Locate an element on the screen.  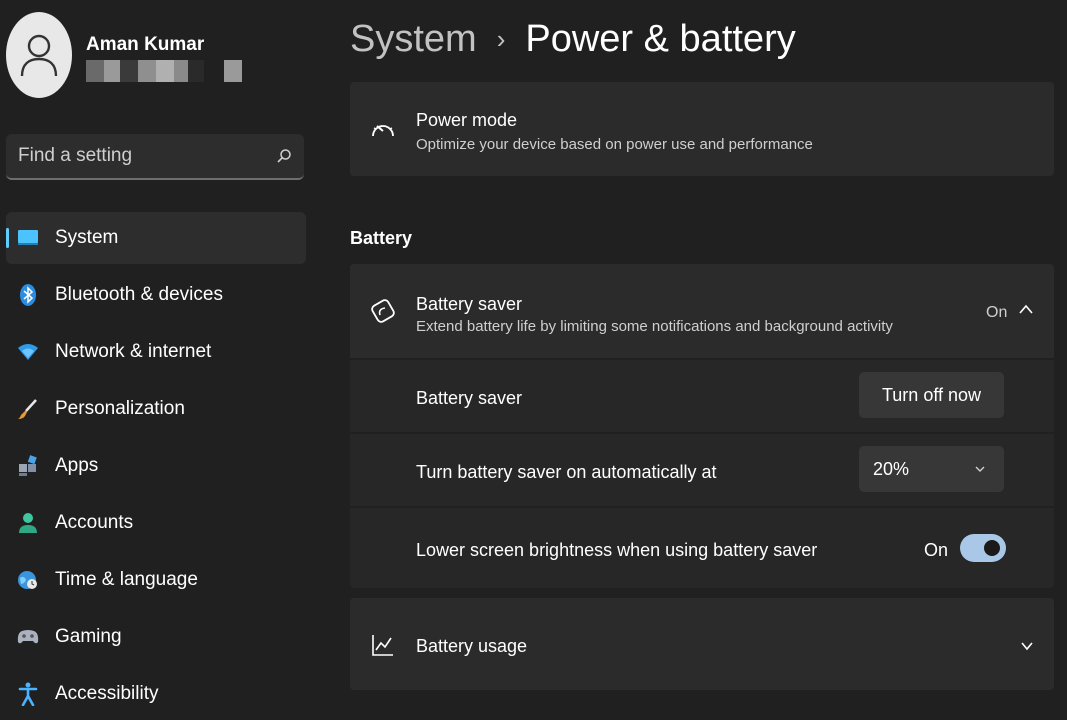
sidebar-item-accounts: Accounts is located at coordinates (156, 523).